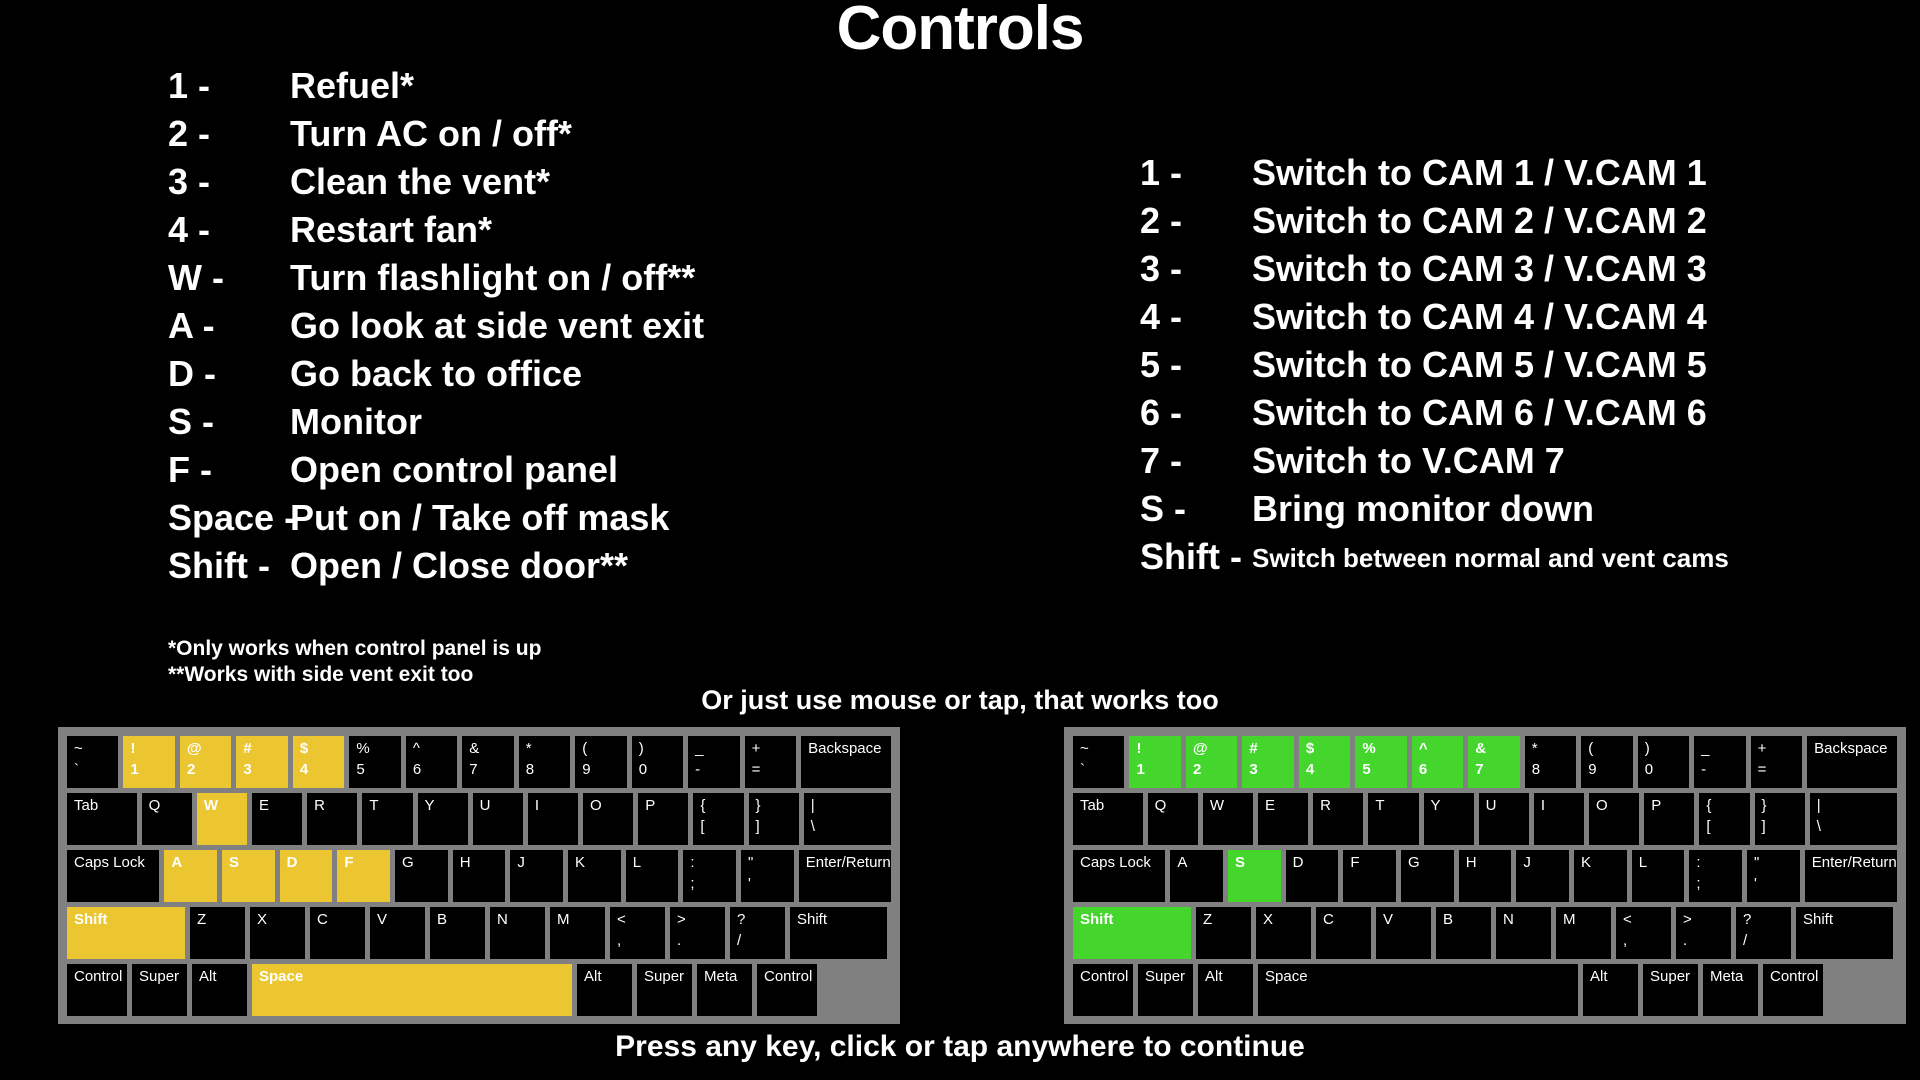 This screenshot has width=1920, height=1080. I want to click on key-sym: ) 0, so click(657, 762).